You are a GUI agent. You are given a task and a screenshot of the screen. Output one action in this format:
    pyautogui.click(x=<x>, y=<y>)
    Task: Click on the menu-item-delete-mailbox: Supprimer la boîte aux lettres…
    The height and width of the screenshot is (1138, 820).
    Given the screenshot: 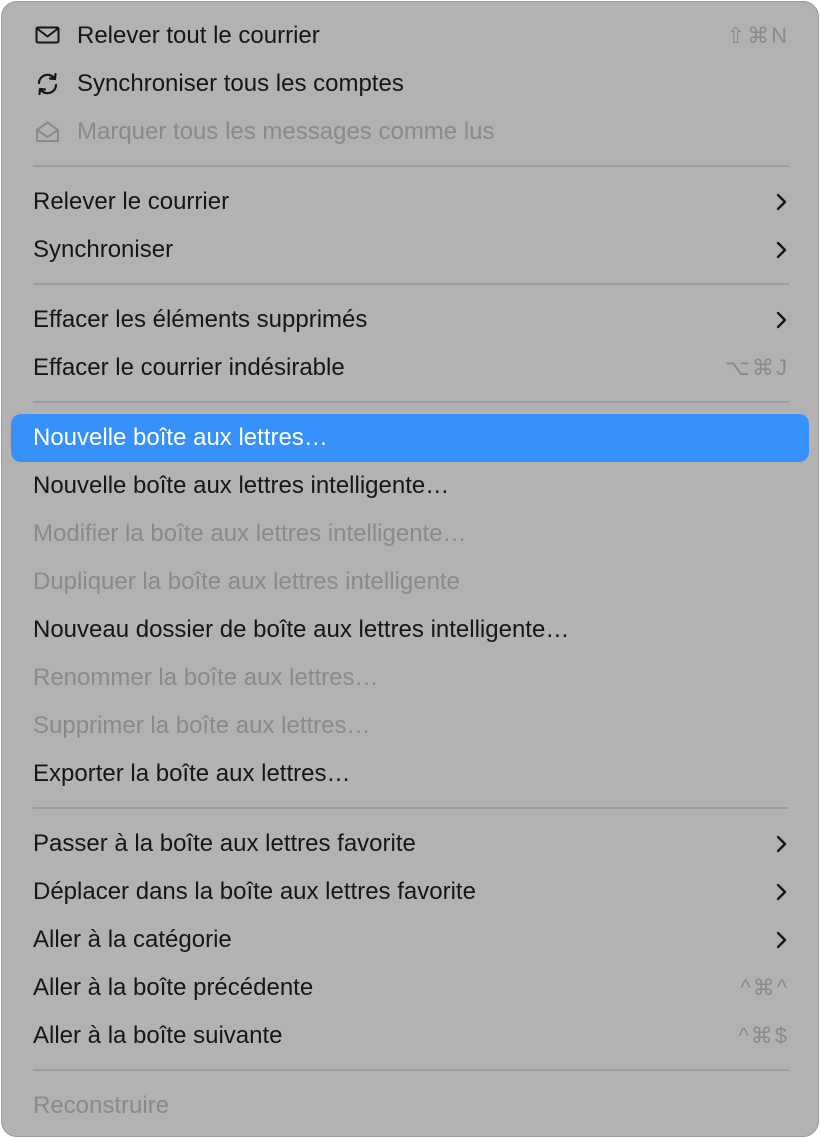 What is the action you would take?
    pyautogui.click(x=410, y=726)
    